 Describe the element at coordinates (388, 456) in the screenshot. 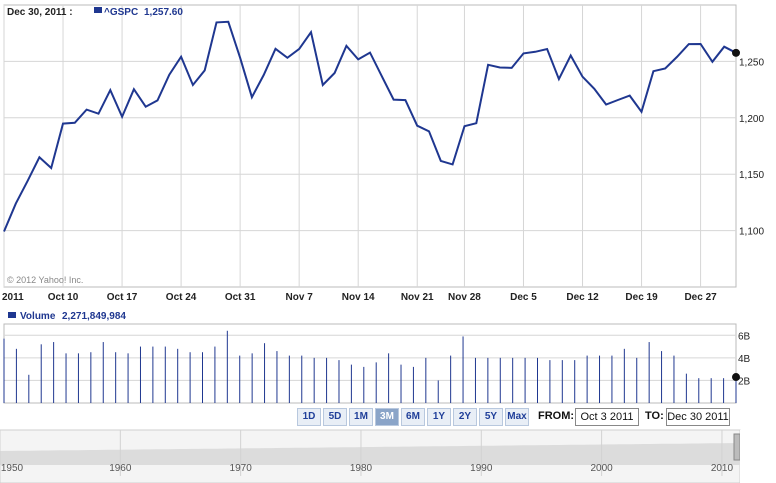

I see `timeline-navigator: 1950 1960 1970 1980 1990 2000 2010` at that location.